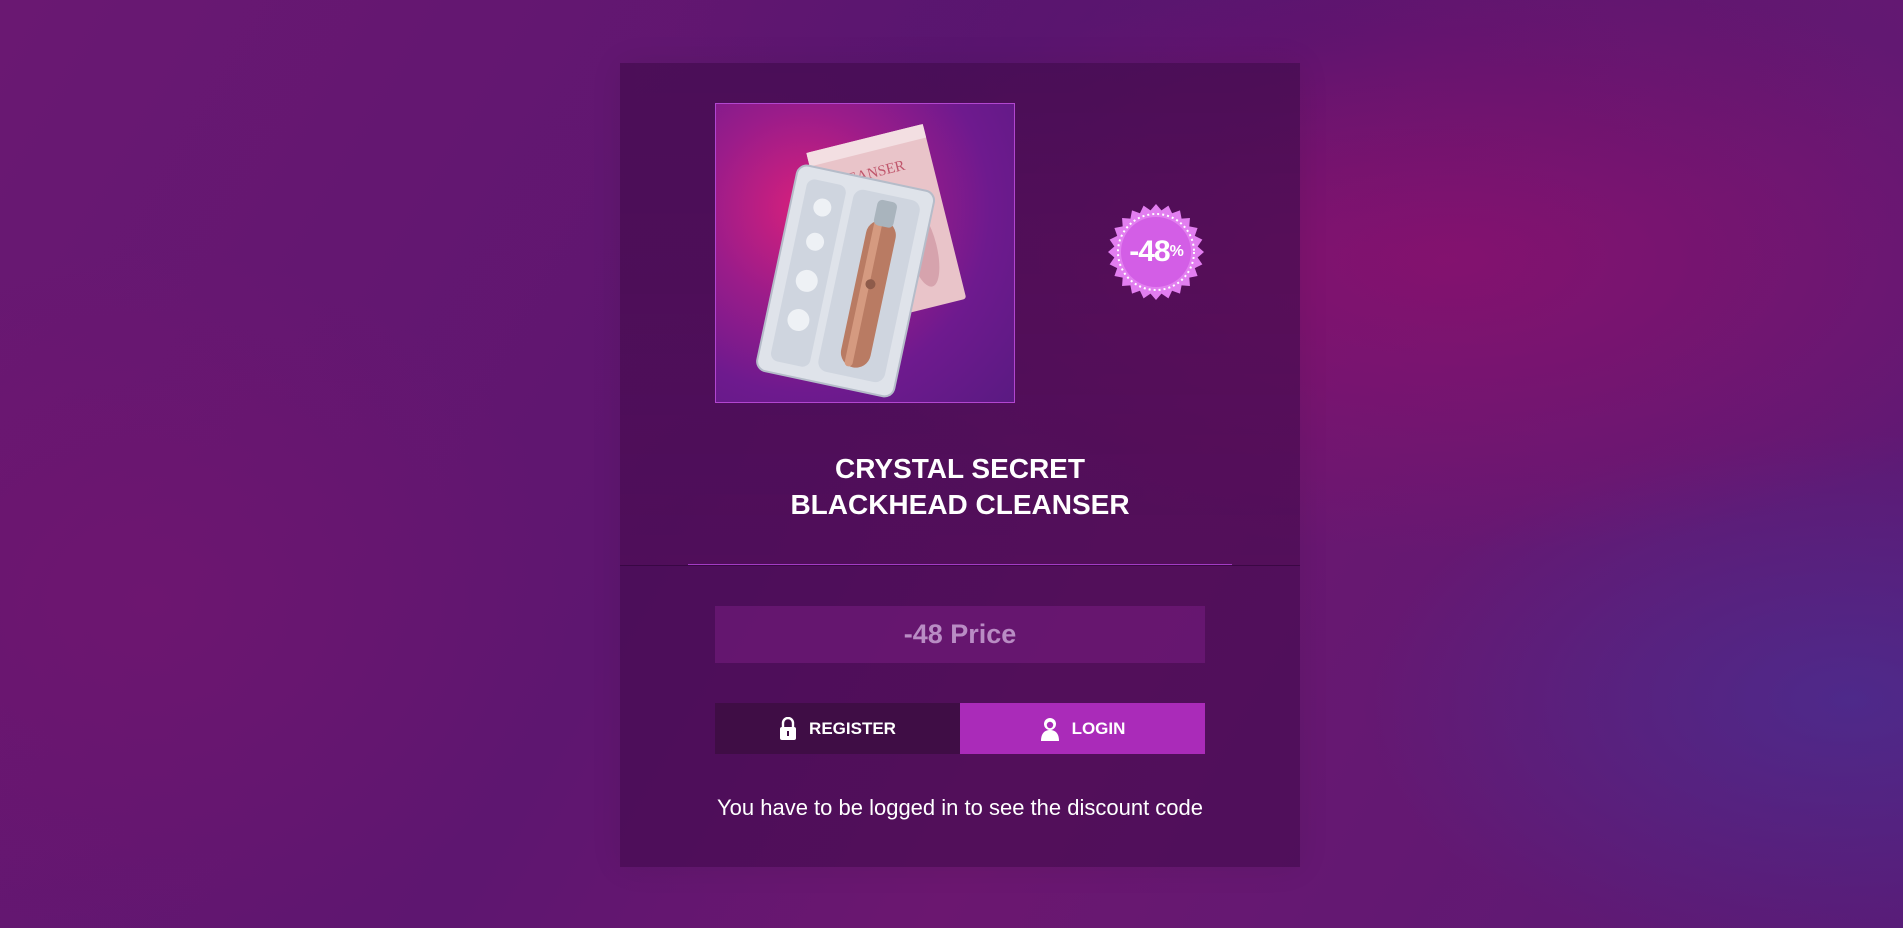  Describe the element at coordinates (960, 487) in the screenshot. I see `product-title: CRYSTAL SECRET BLACKHEAD CLEANSER` at that location.